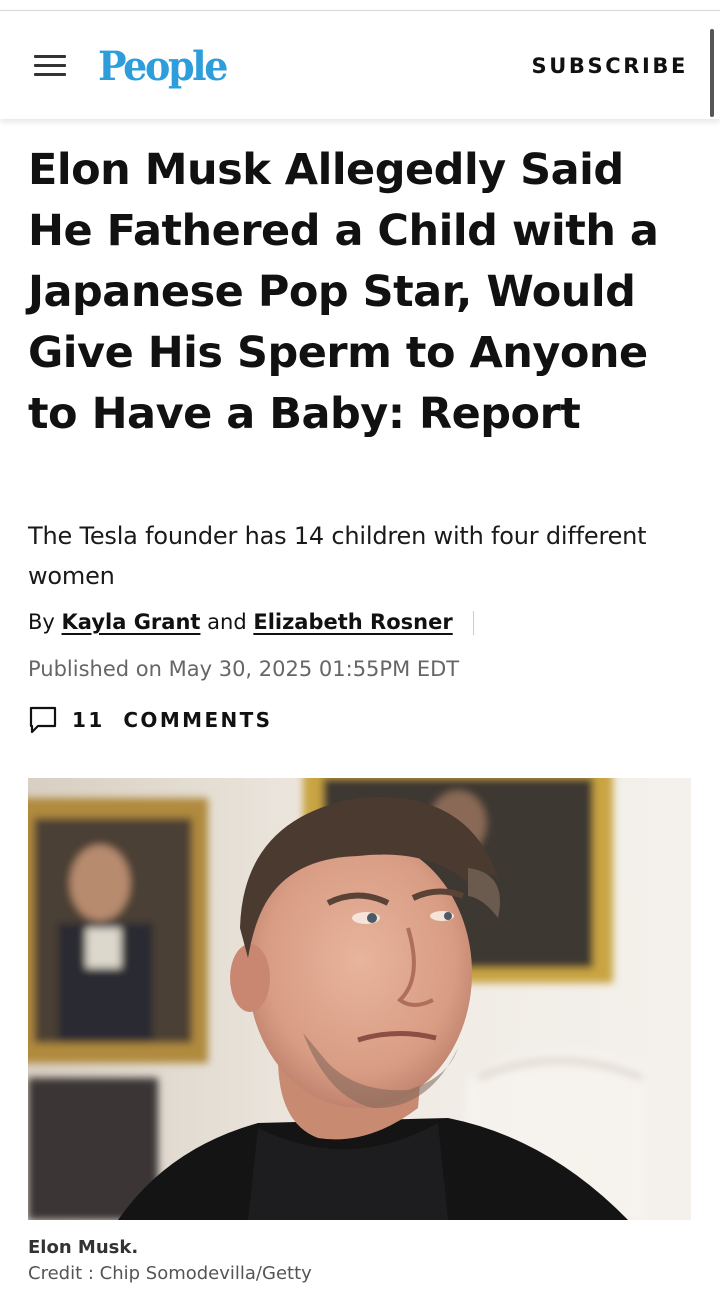 The width and height of the screenshot is (720, 1301). Describe the element at coordinates (83, 1247) in the screenshot. I see `image-caption: Elon Musk.` at that location.